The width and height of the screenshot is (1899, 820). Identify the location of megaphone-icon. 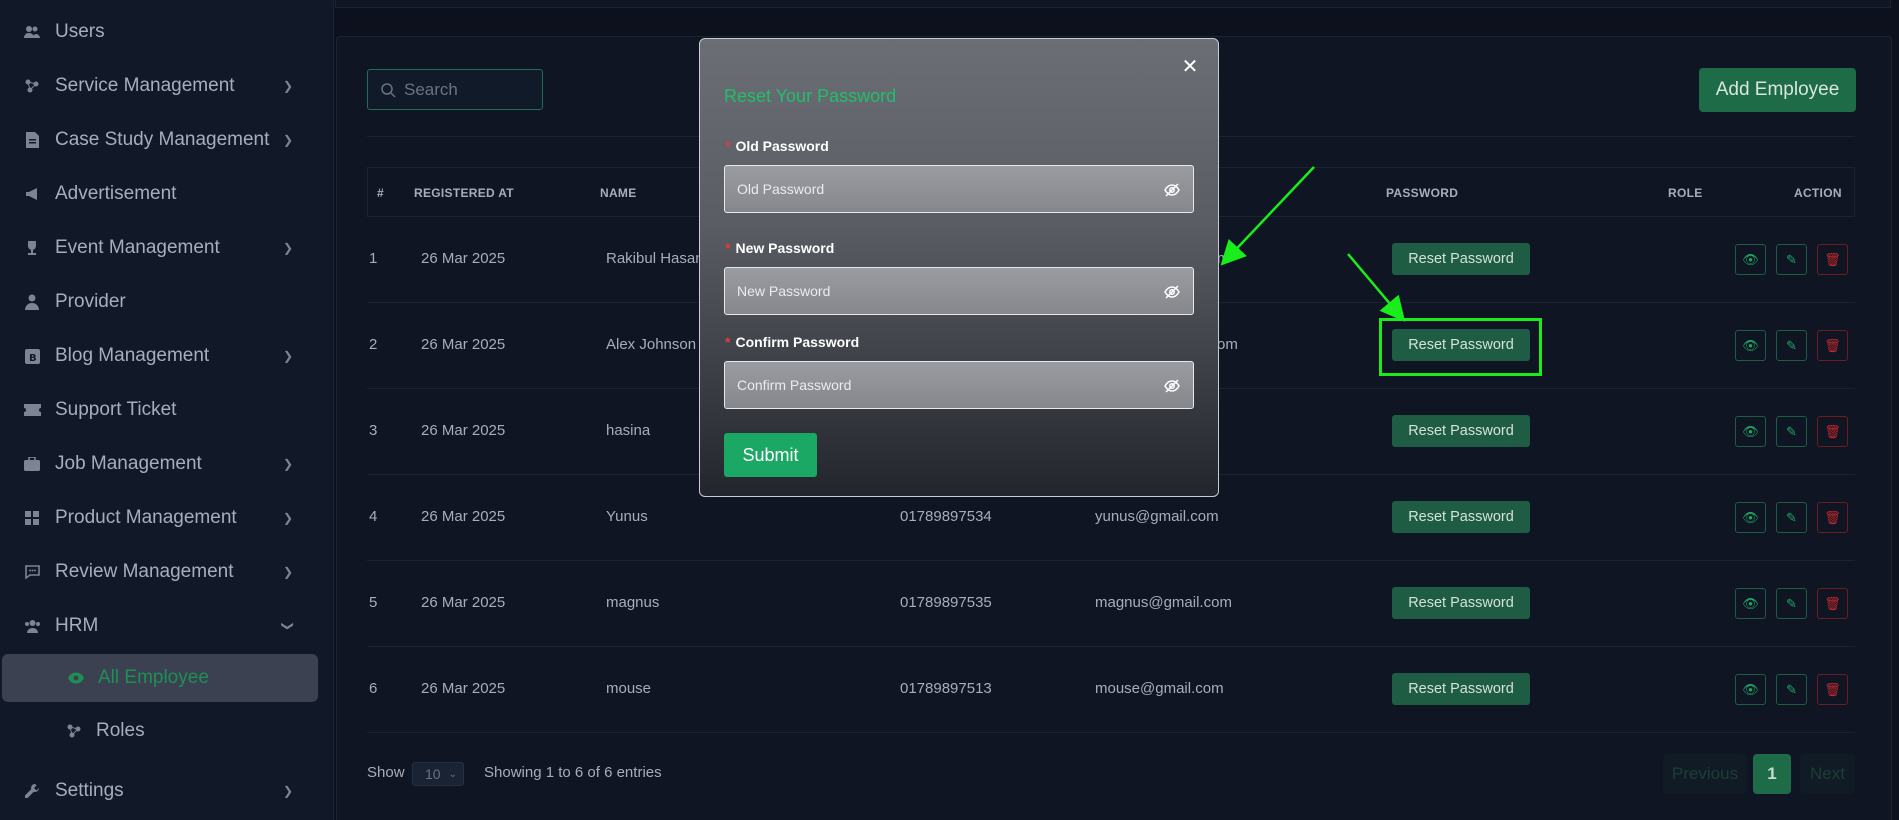
(32, 194).